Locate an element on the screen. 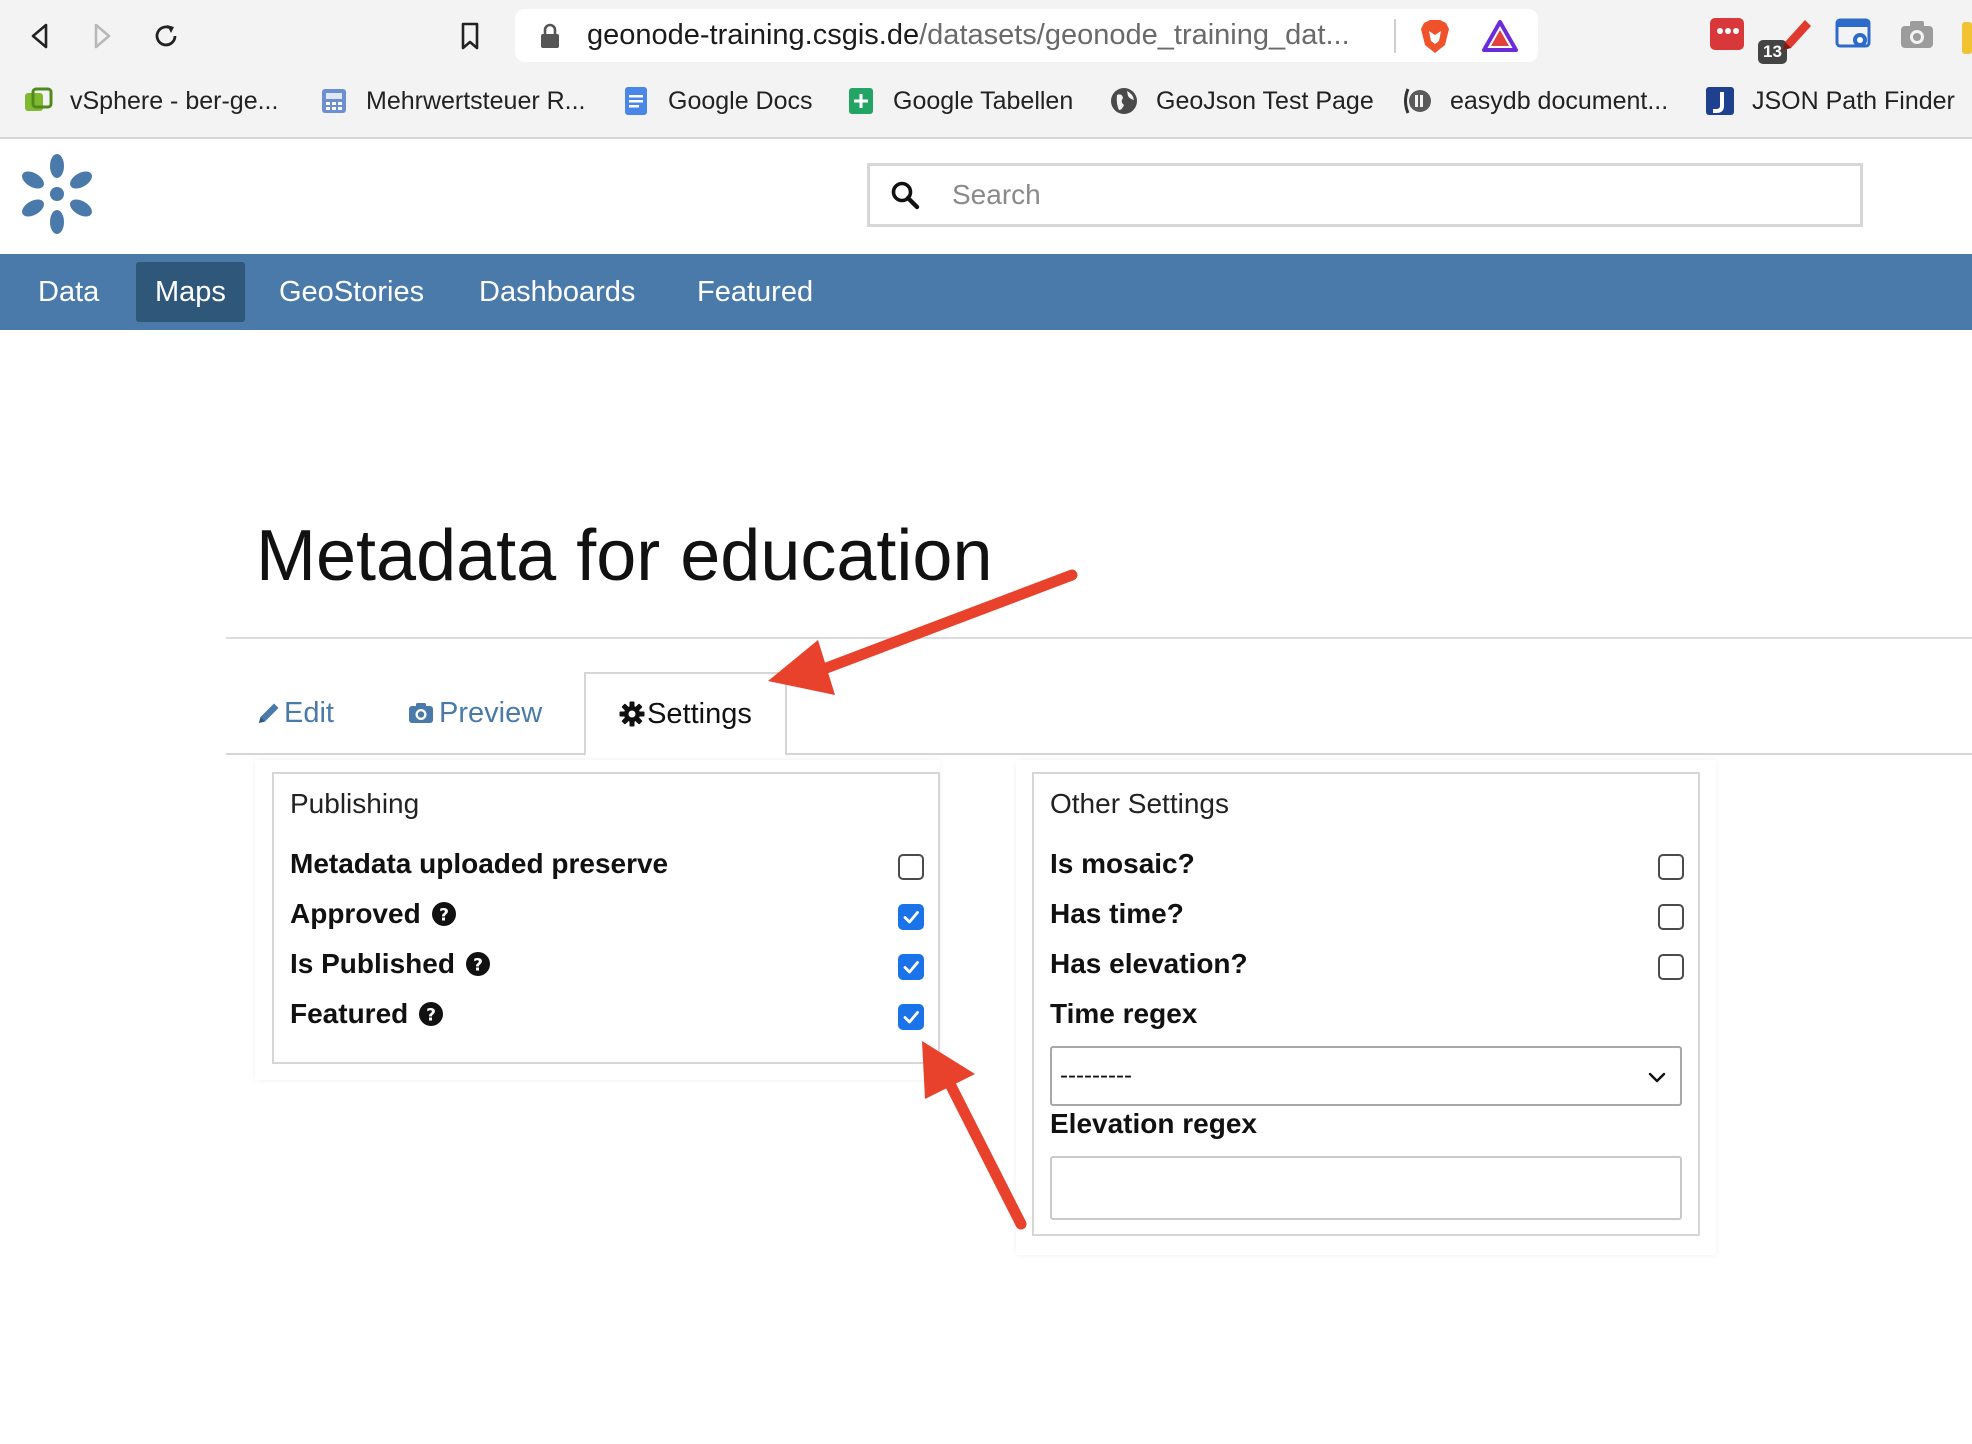 Image resolution: width=1972 pixels, height=1444 pixels. bookmark-item: Google Tabellen is located at coordinates (959, 101).